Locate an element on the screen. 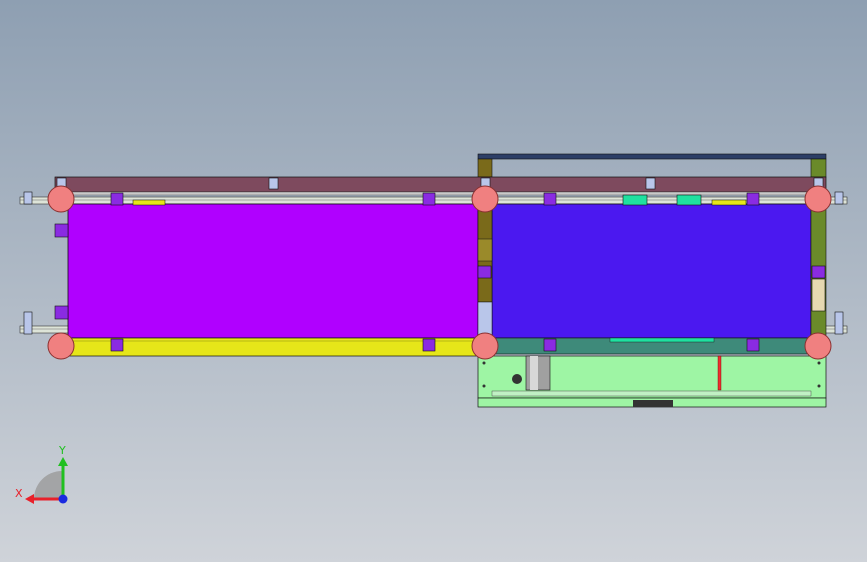  left-bottom-rail is located at coordinates (273, 347).